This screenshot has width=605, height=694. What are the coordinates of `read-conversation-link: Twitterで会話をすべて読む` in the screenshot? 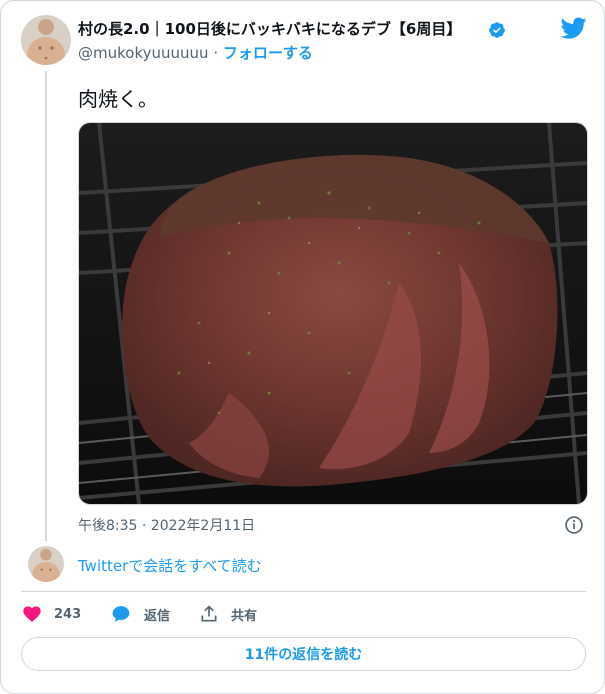 It's located at (170, 565).